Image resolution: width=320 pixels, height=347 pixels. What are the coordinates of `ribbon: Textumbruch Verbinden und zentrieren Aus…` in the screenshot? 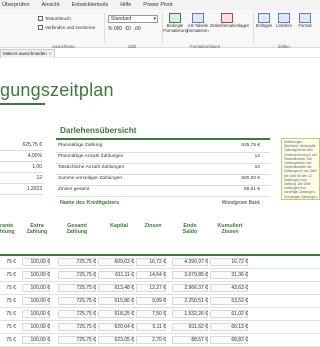 It's located at (160, 29).